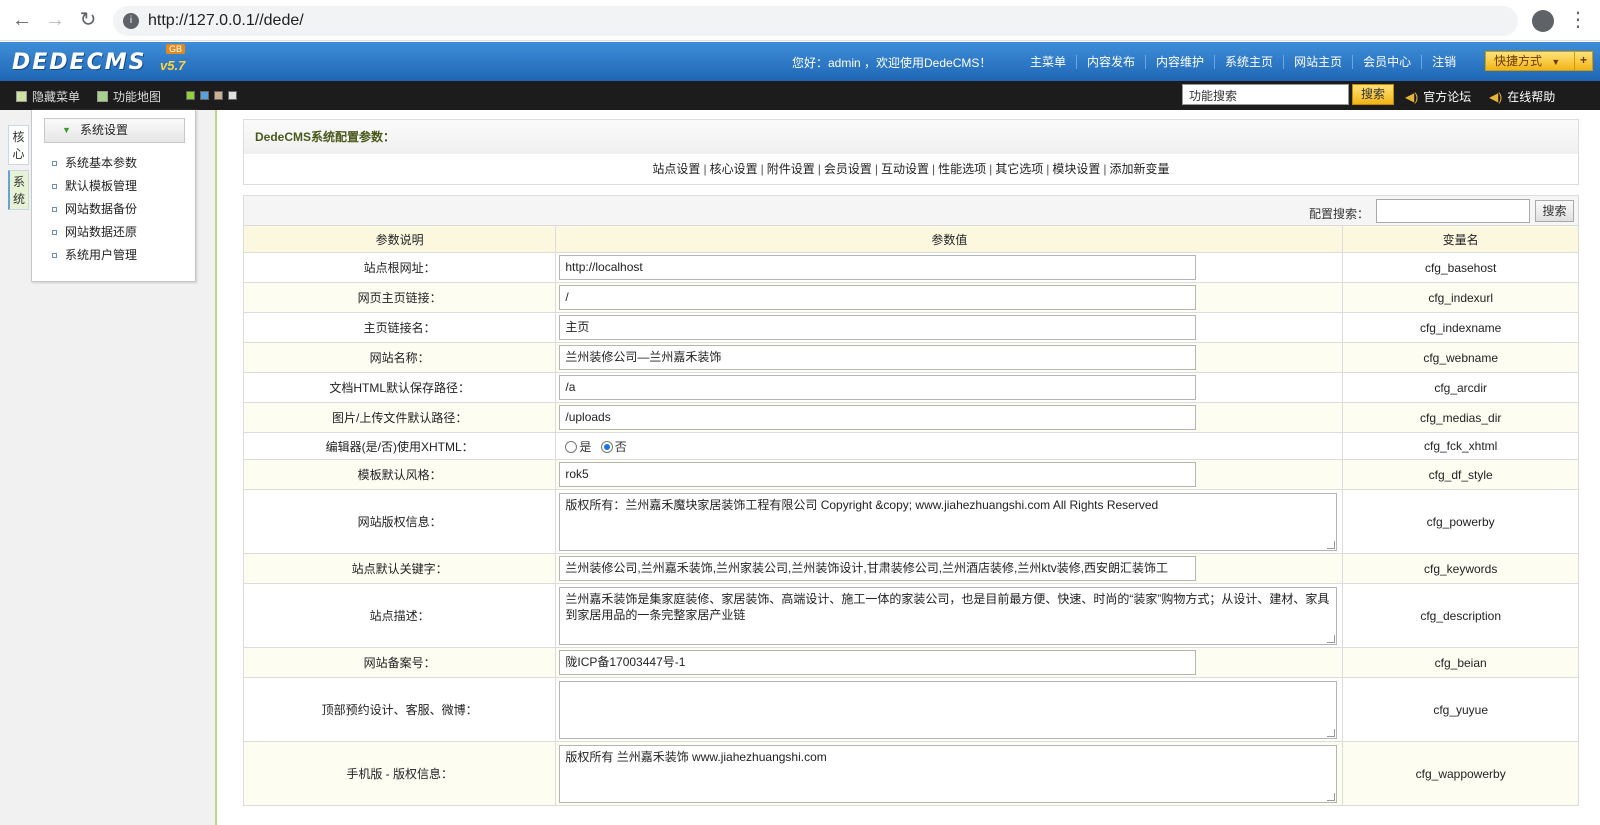 This screenshot has width=1600, height=825. Describe the element at coordinates (1179, 61) in the screenshot. I see `nav-content-maintain: 内容维护` at that location.